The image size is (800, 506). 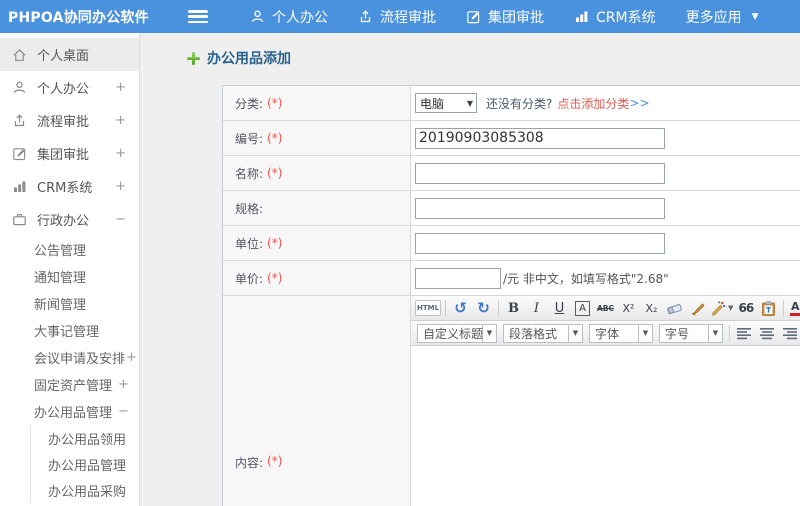 What do you see at coordinates (651, 308) in the screenshot?
I see `subscript-button: X₂` at bounding box center [651, 308].